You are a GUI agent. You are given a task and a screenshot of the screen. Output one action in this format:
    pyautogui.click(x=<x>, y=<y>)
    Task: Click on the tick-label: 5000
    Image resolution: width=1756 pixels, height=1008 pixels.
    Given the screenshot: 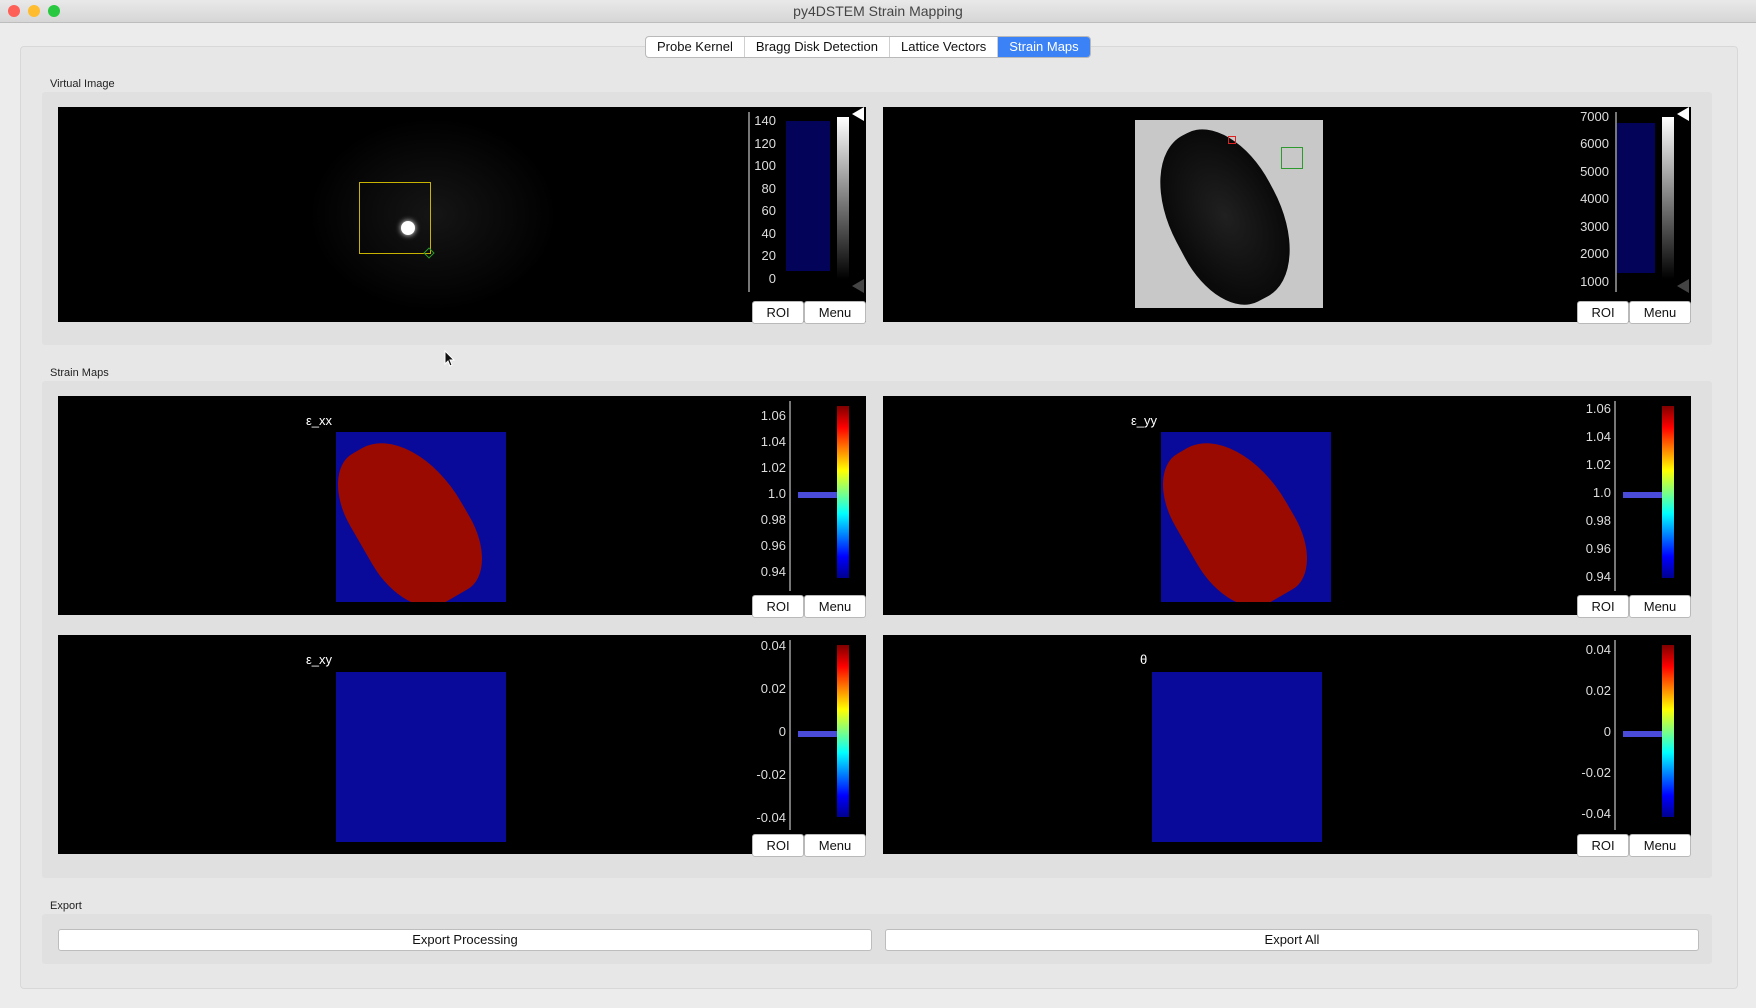 What is the action you would take?
    pyautogui.click(x=1594, y=171)
    